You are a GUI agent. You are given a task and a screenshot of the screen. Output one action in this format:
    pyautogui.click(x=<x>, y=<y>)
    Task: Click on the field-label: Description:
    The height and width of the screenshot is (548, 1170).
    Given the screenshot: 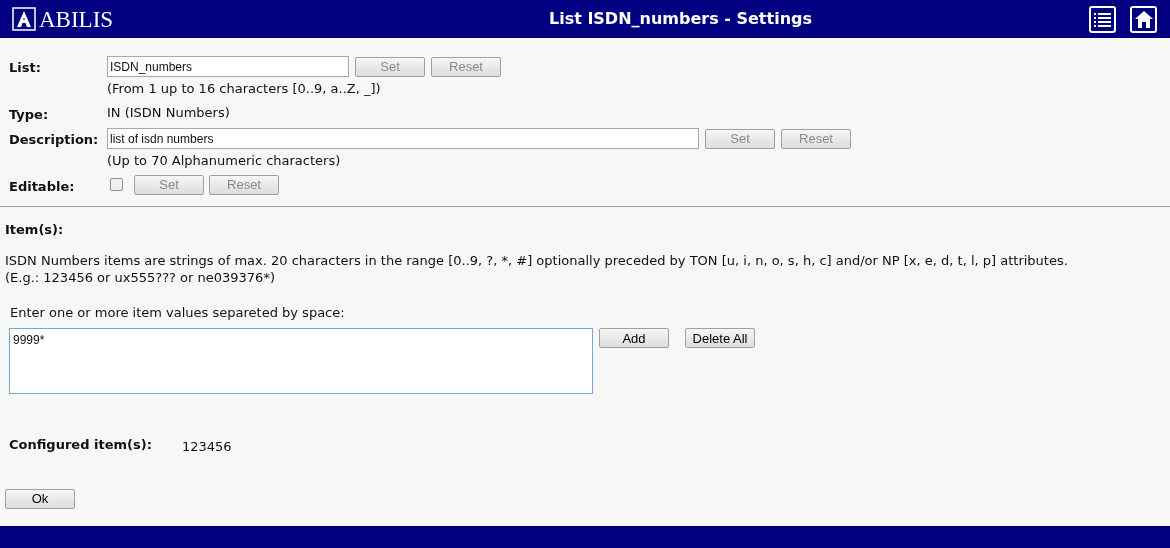 What is the action you would take?
    pyautogui.click(x=54, y=140)
    